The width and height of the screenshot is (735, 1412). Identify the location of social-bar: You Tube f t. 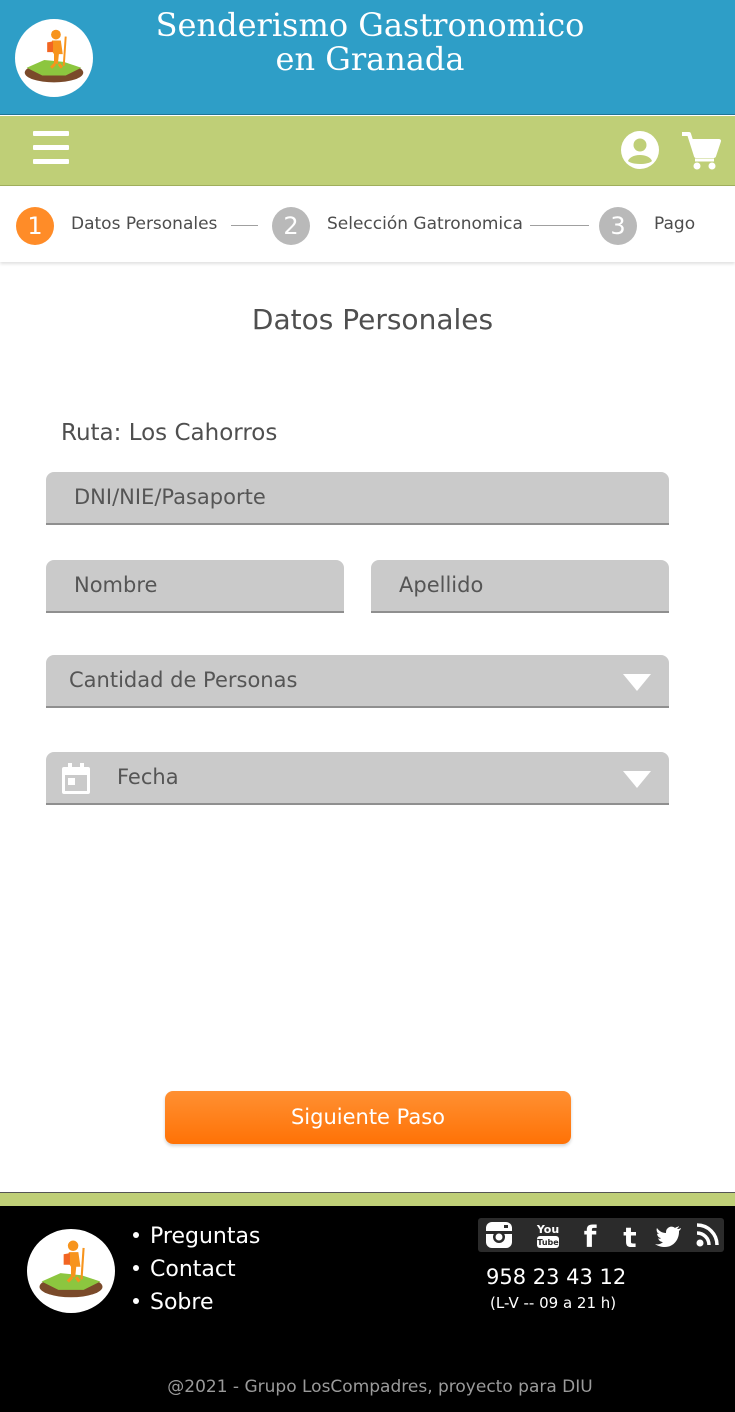
(601, 1235).